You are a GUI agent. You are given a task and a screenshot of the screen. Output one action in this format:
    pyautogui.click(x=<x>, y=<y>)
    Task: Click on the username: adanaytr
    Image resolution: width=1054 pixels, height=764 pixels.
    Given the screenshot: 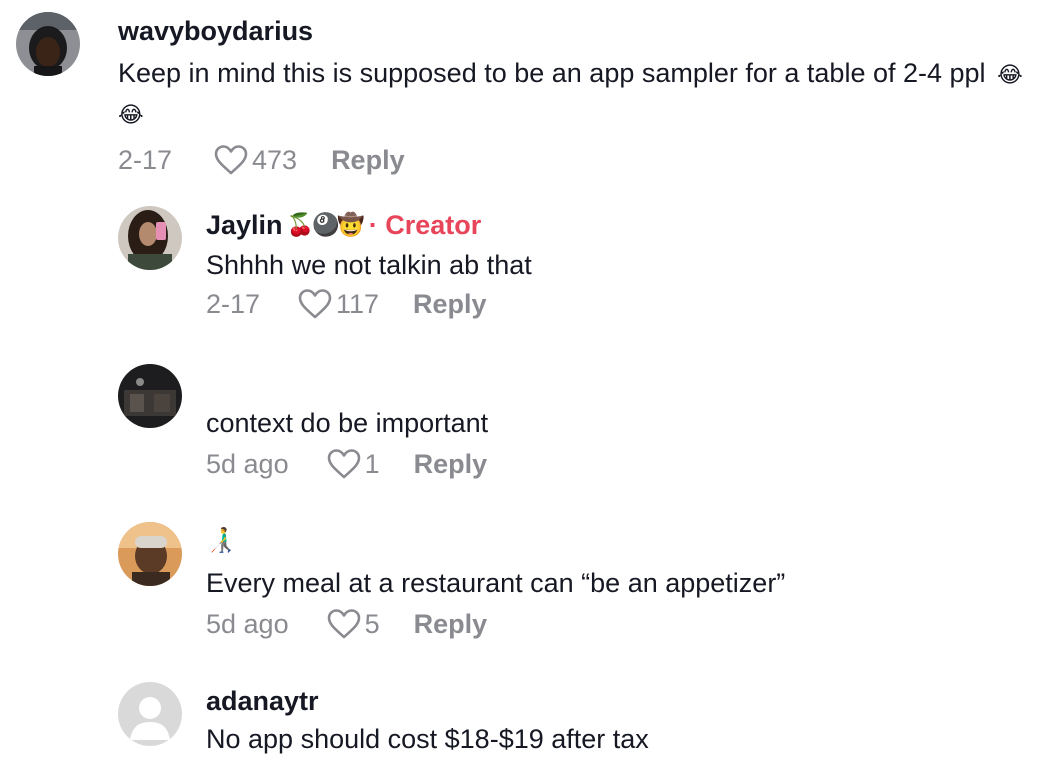 What is the action you would take?
    pyautogui.click(x=620, y=701)
    